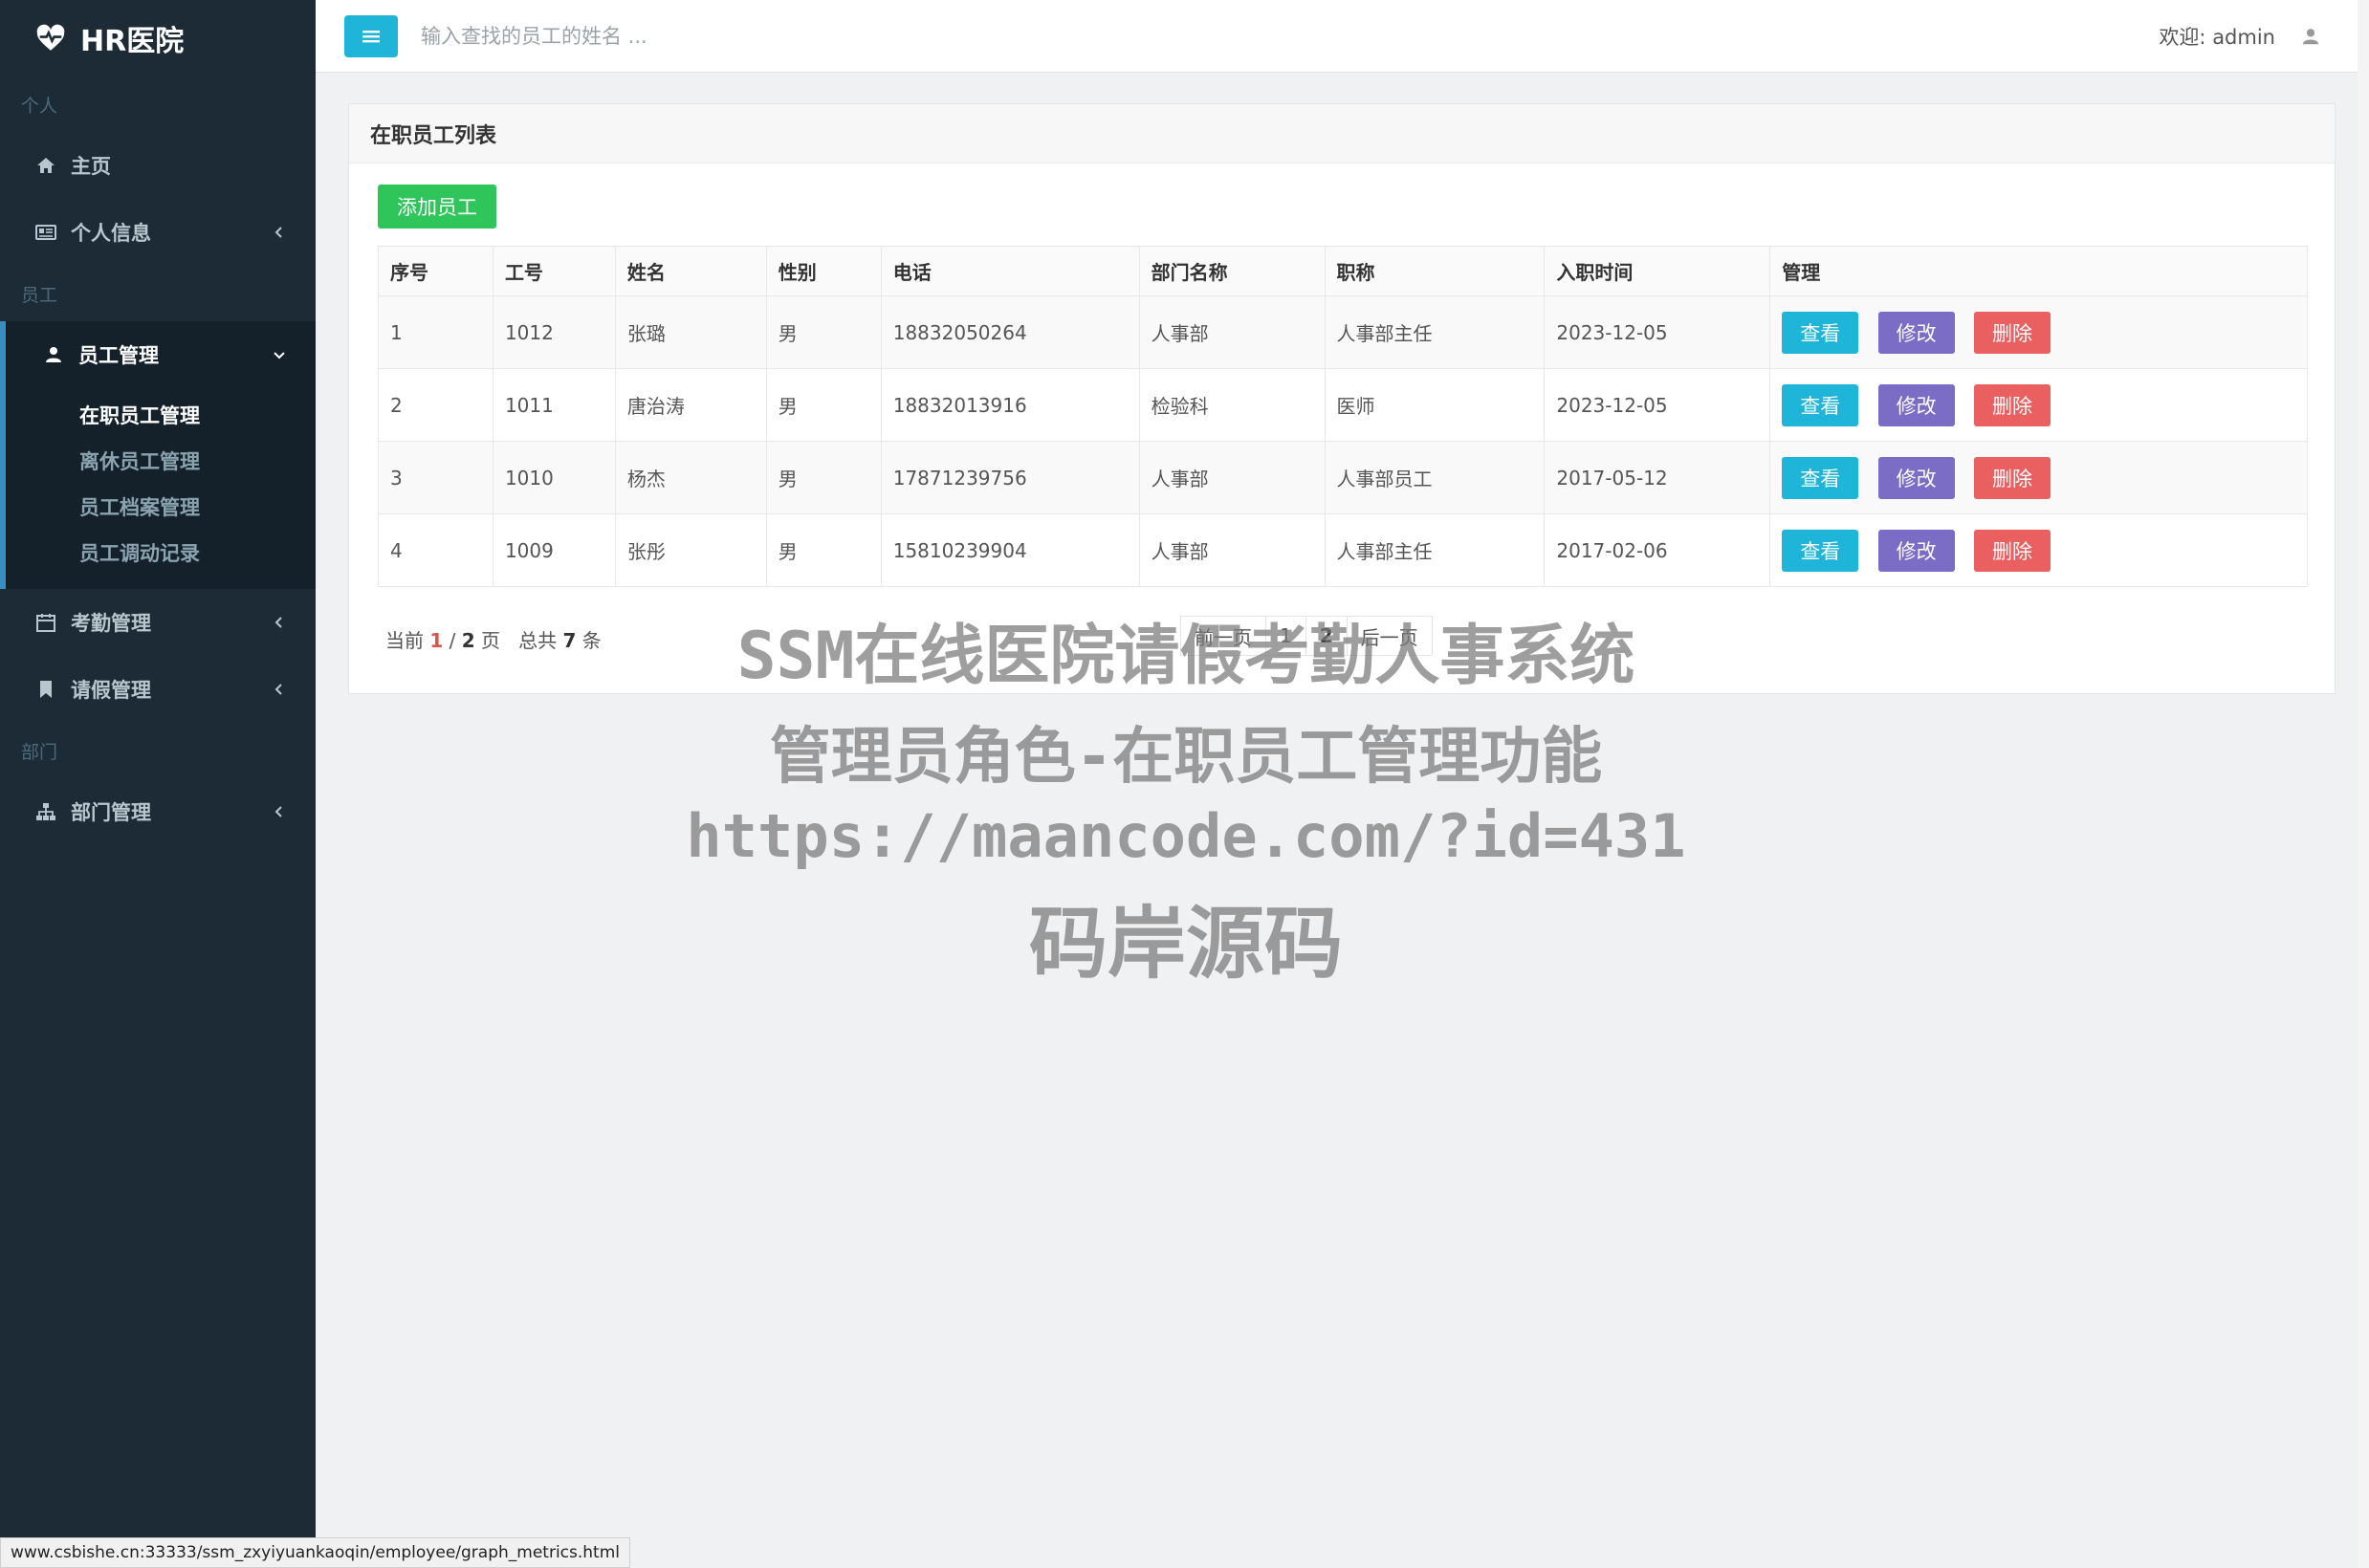 This screenshot has width=2369, height=1568. What do you see at coordinates (46, 689) in the screenshot?
I see `bookmark-icon` at bounding box center [46, 689].